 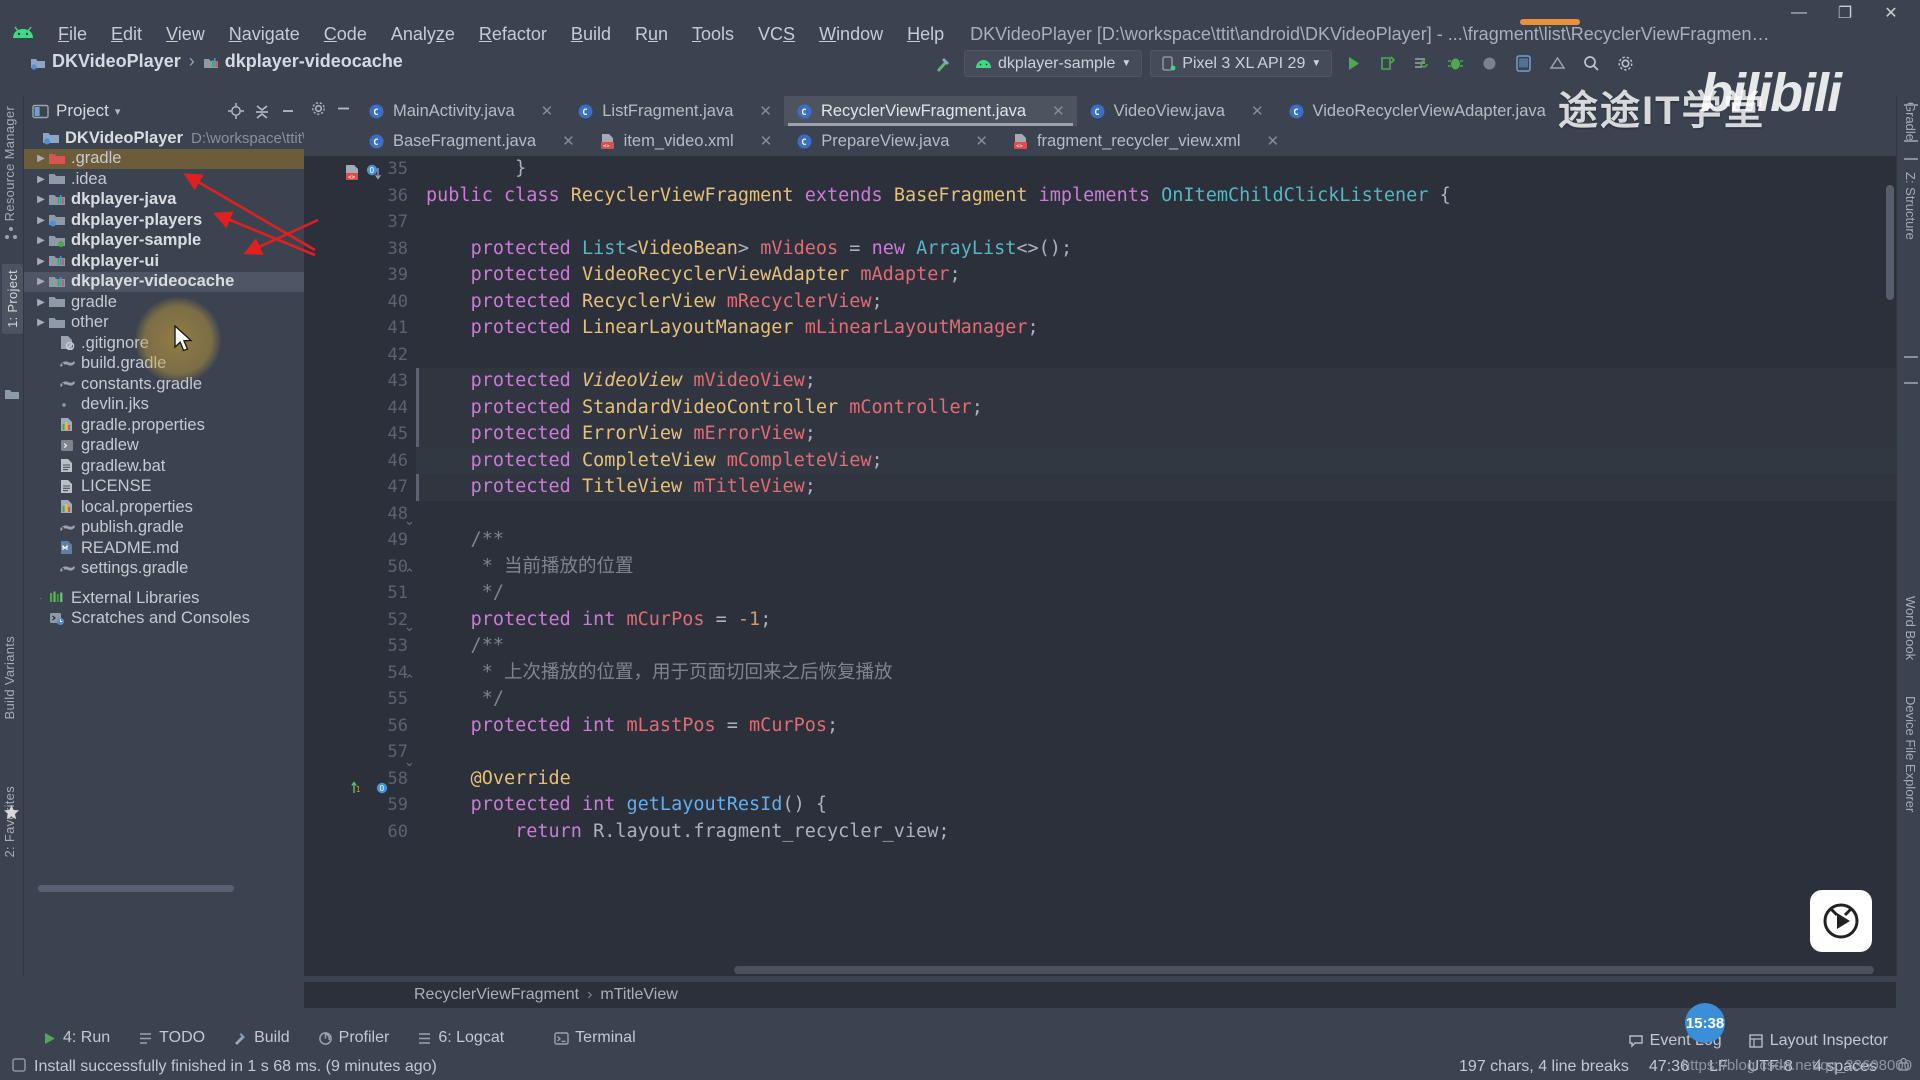 What do you see at coordinates (1156, 169) in the screenshot?
I see `code-line: }` at bounding box center [1156, 169].